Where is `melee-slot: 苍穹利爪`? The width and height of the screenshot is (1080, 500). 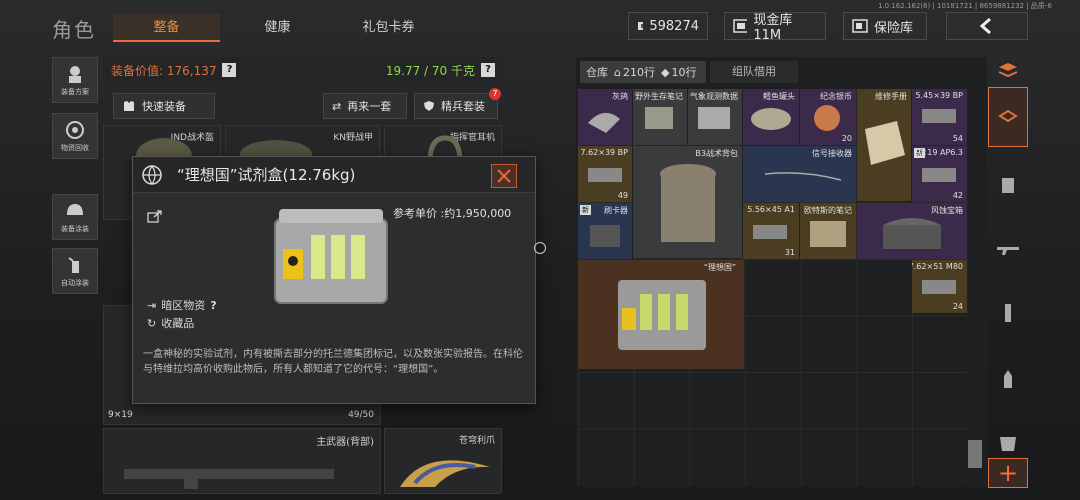 melee-slot: 苍穹利爪 is located at coordinates (443, 461).